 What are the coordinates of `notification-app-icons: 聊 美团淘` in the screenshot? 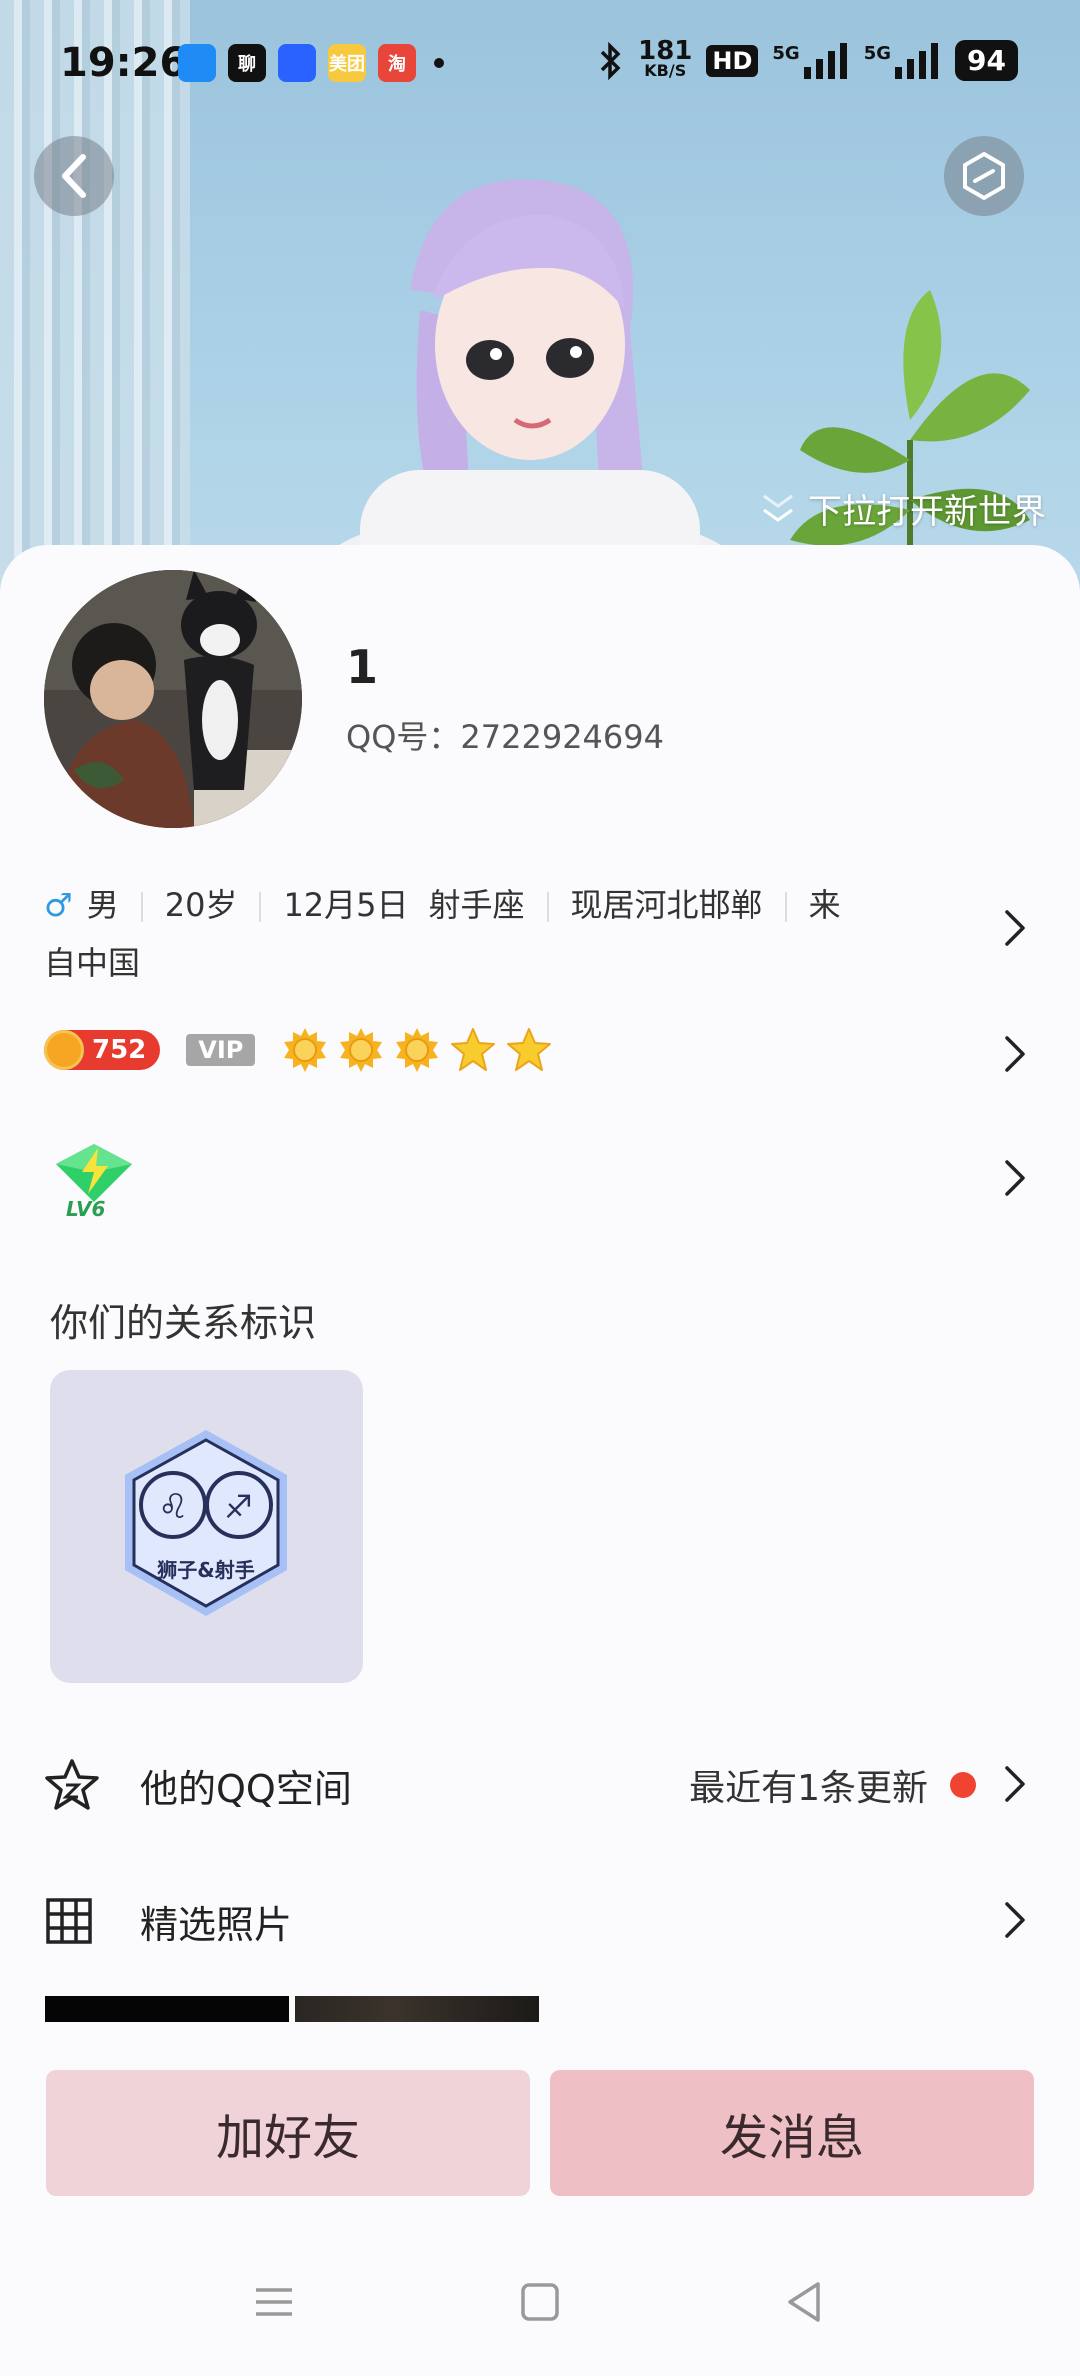 It's located at (311, 63).